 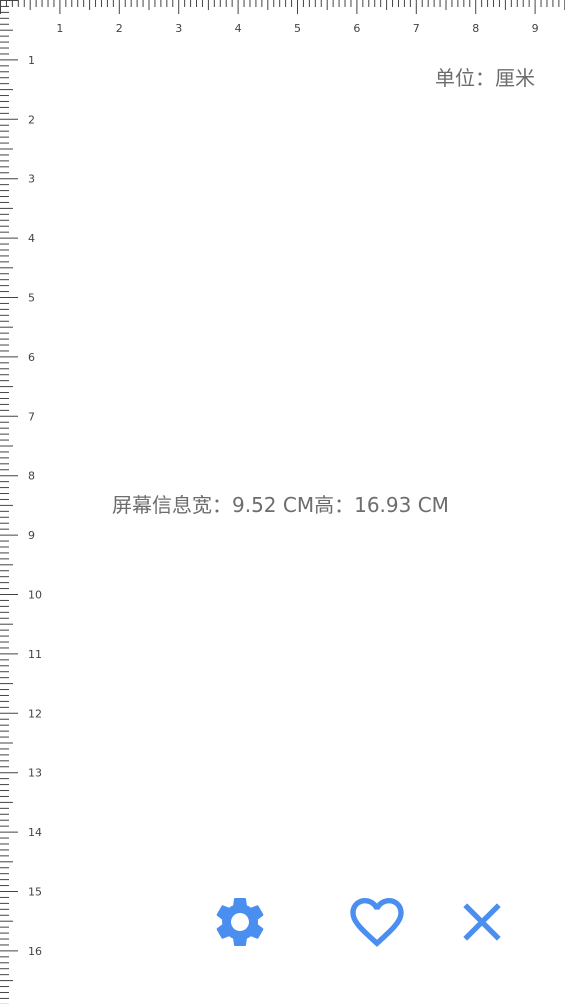 What do you see at coordinates (31, 238) in the screenshot?
I see `ruler-left-label: 4` at bounding box center [31, 238].